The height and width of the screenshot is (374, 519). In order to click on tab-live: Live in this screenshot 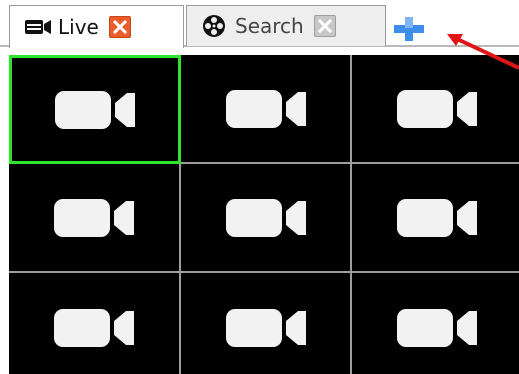, I will do `click(96, 26)`.